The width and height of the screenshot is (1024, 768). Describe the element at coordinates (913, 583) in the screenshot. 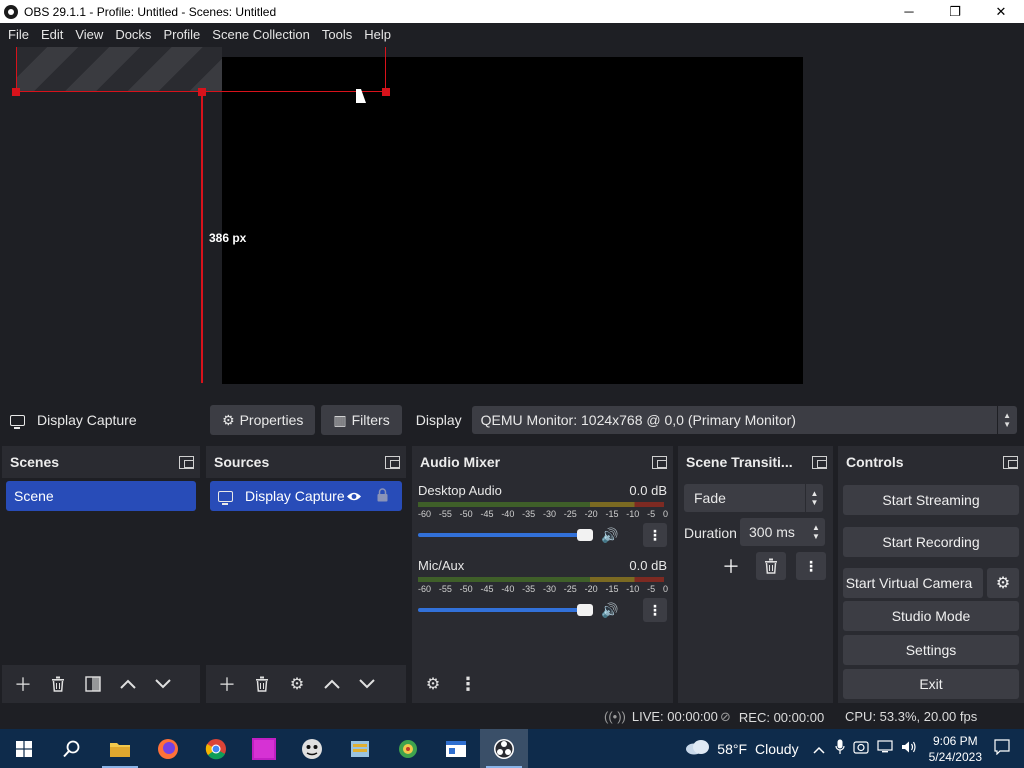

I see `start-virtual-camera-button: Start Virtual Camera` at that location.